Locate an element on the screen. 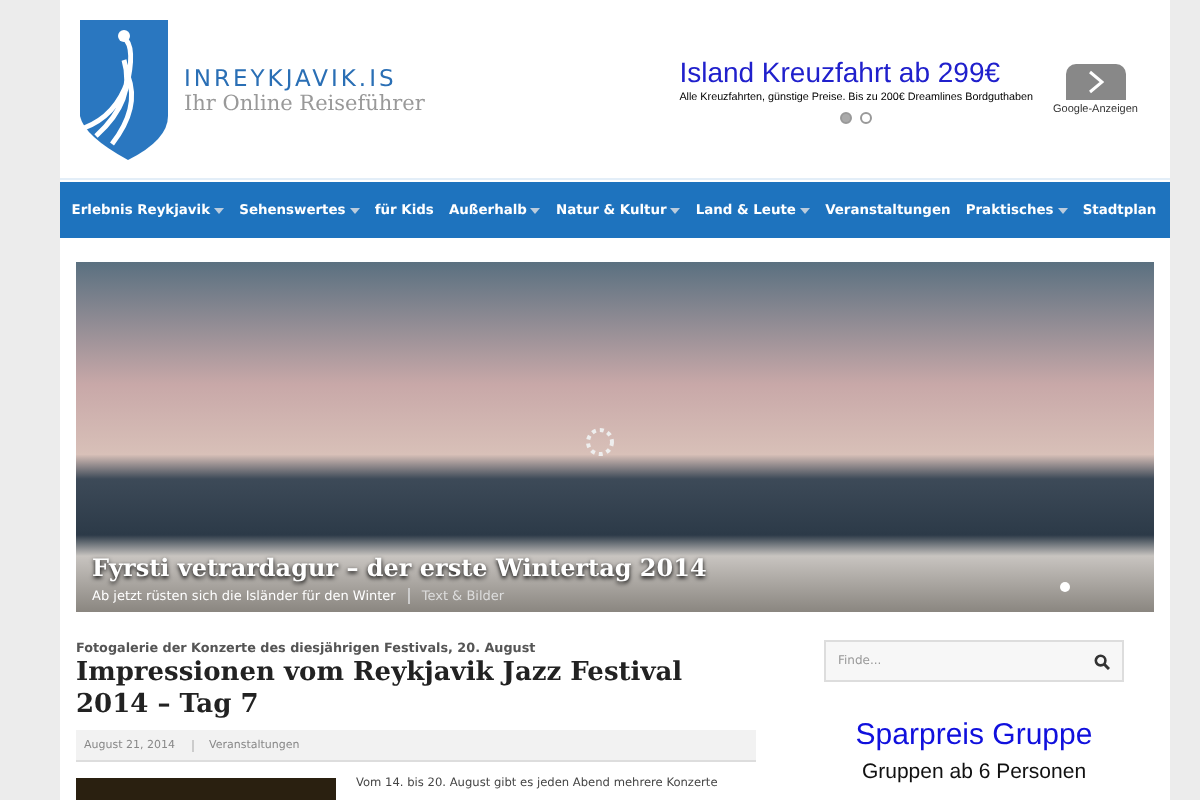 This screenshot has height=800, width=1200. next-button is located at coordinates (1095, 81).